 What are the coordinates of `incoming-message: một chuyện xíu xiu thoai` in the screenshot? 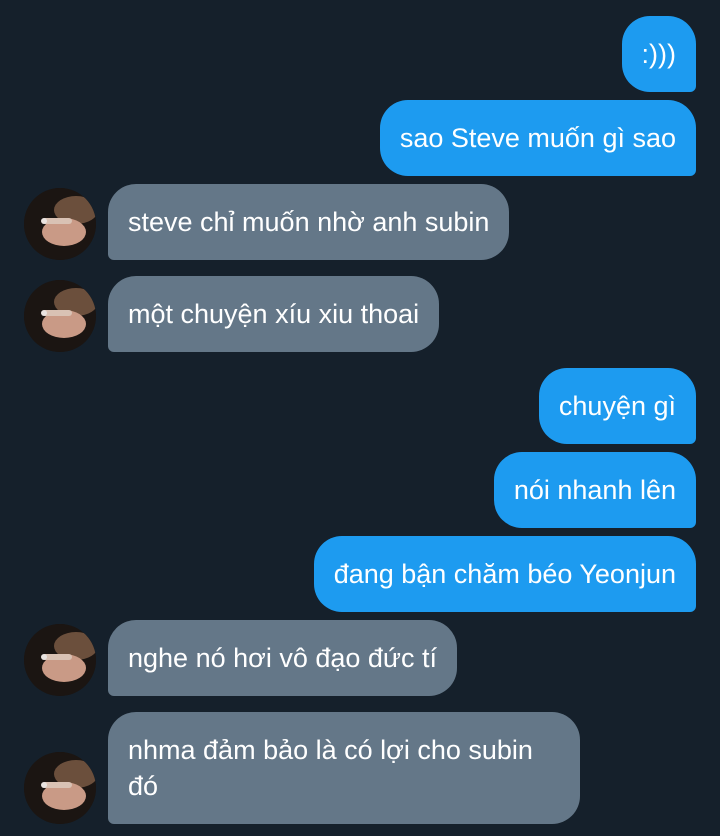 It's located at (274, 314).